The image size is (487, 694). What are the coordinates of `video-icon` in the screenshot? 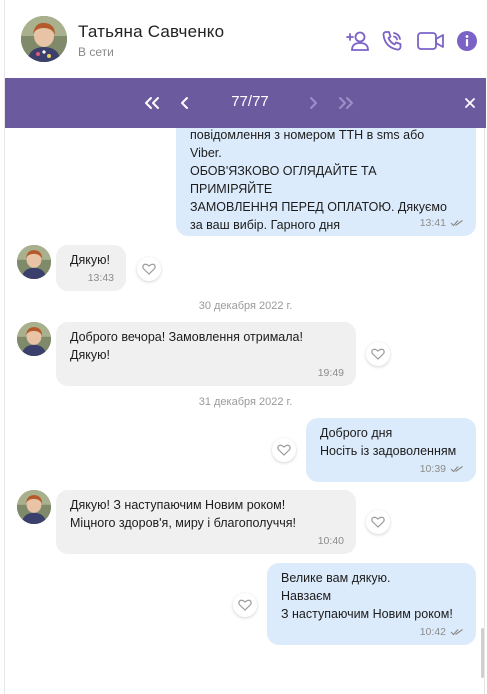 It's located at (431, 41).